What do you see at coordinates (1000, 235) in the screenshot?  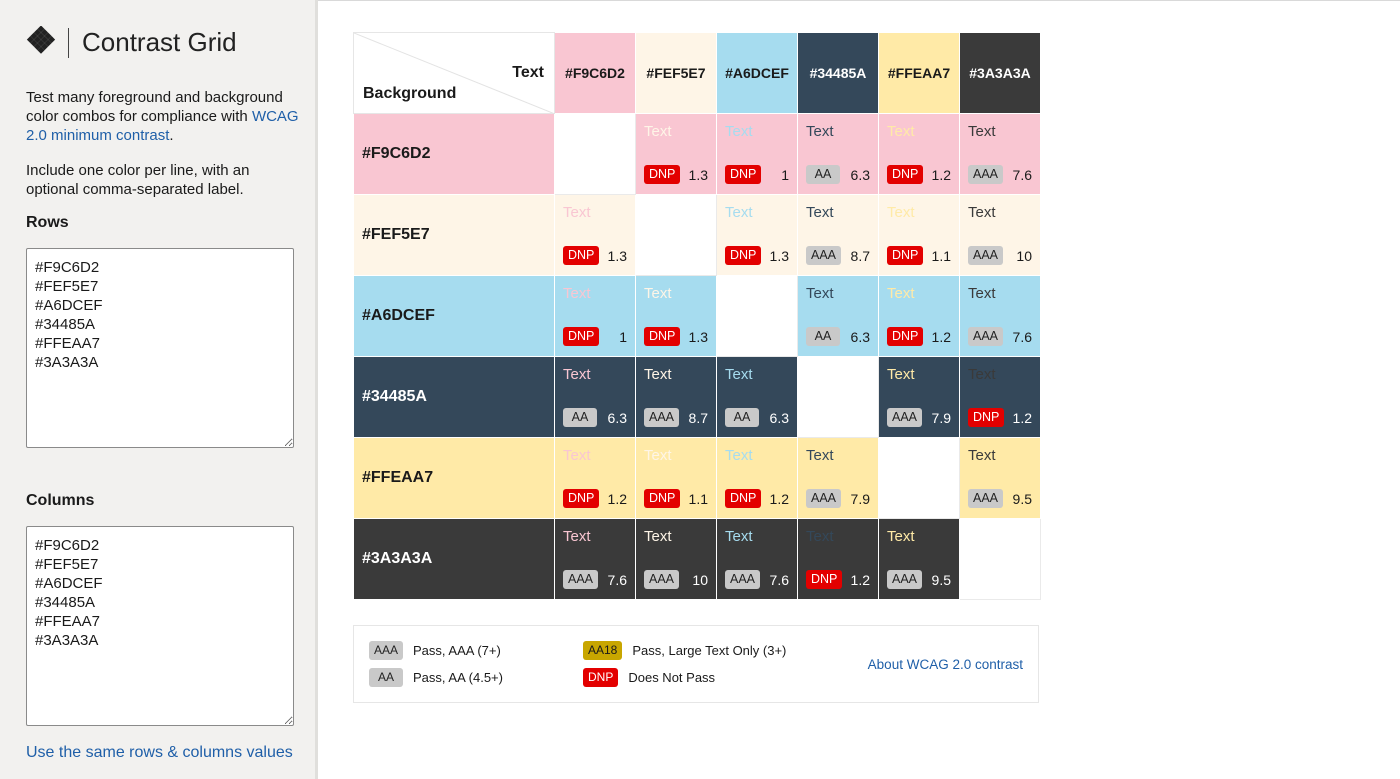 I see `contrast-cell: Text AAA 10` at bounding box center [1000, 235].